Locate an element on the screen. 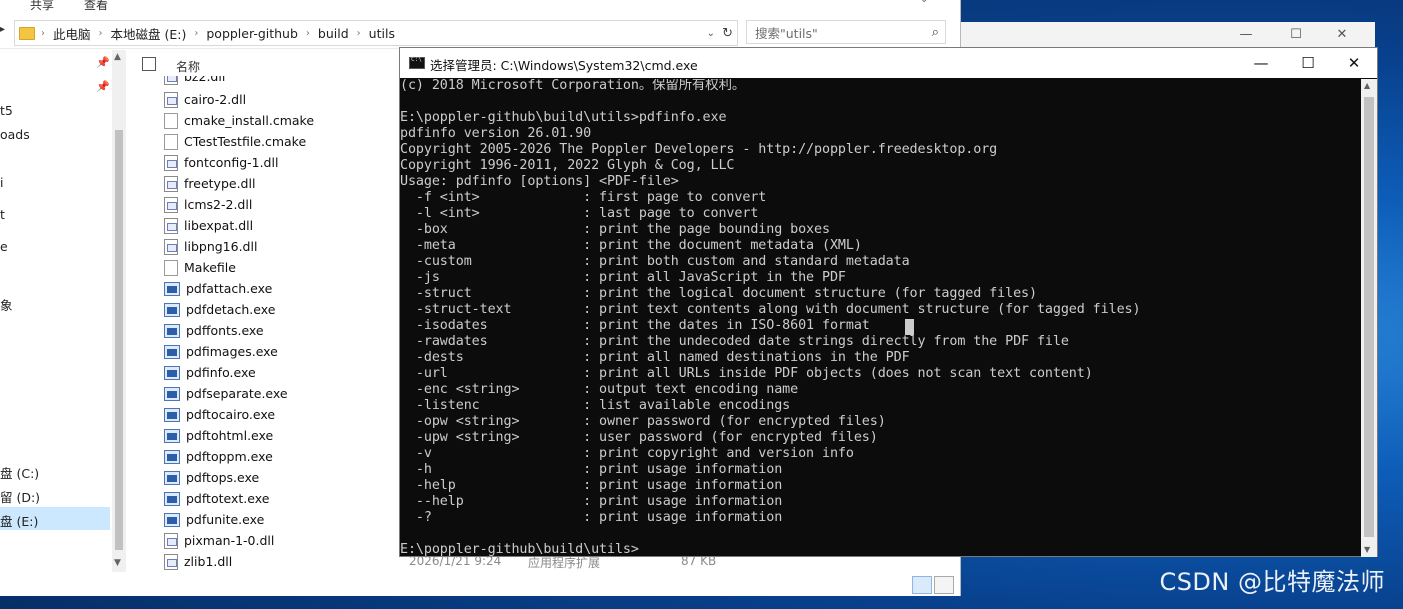  ribbon-tab-share: 共享 is located at coordinates (42, 6).